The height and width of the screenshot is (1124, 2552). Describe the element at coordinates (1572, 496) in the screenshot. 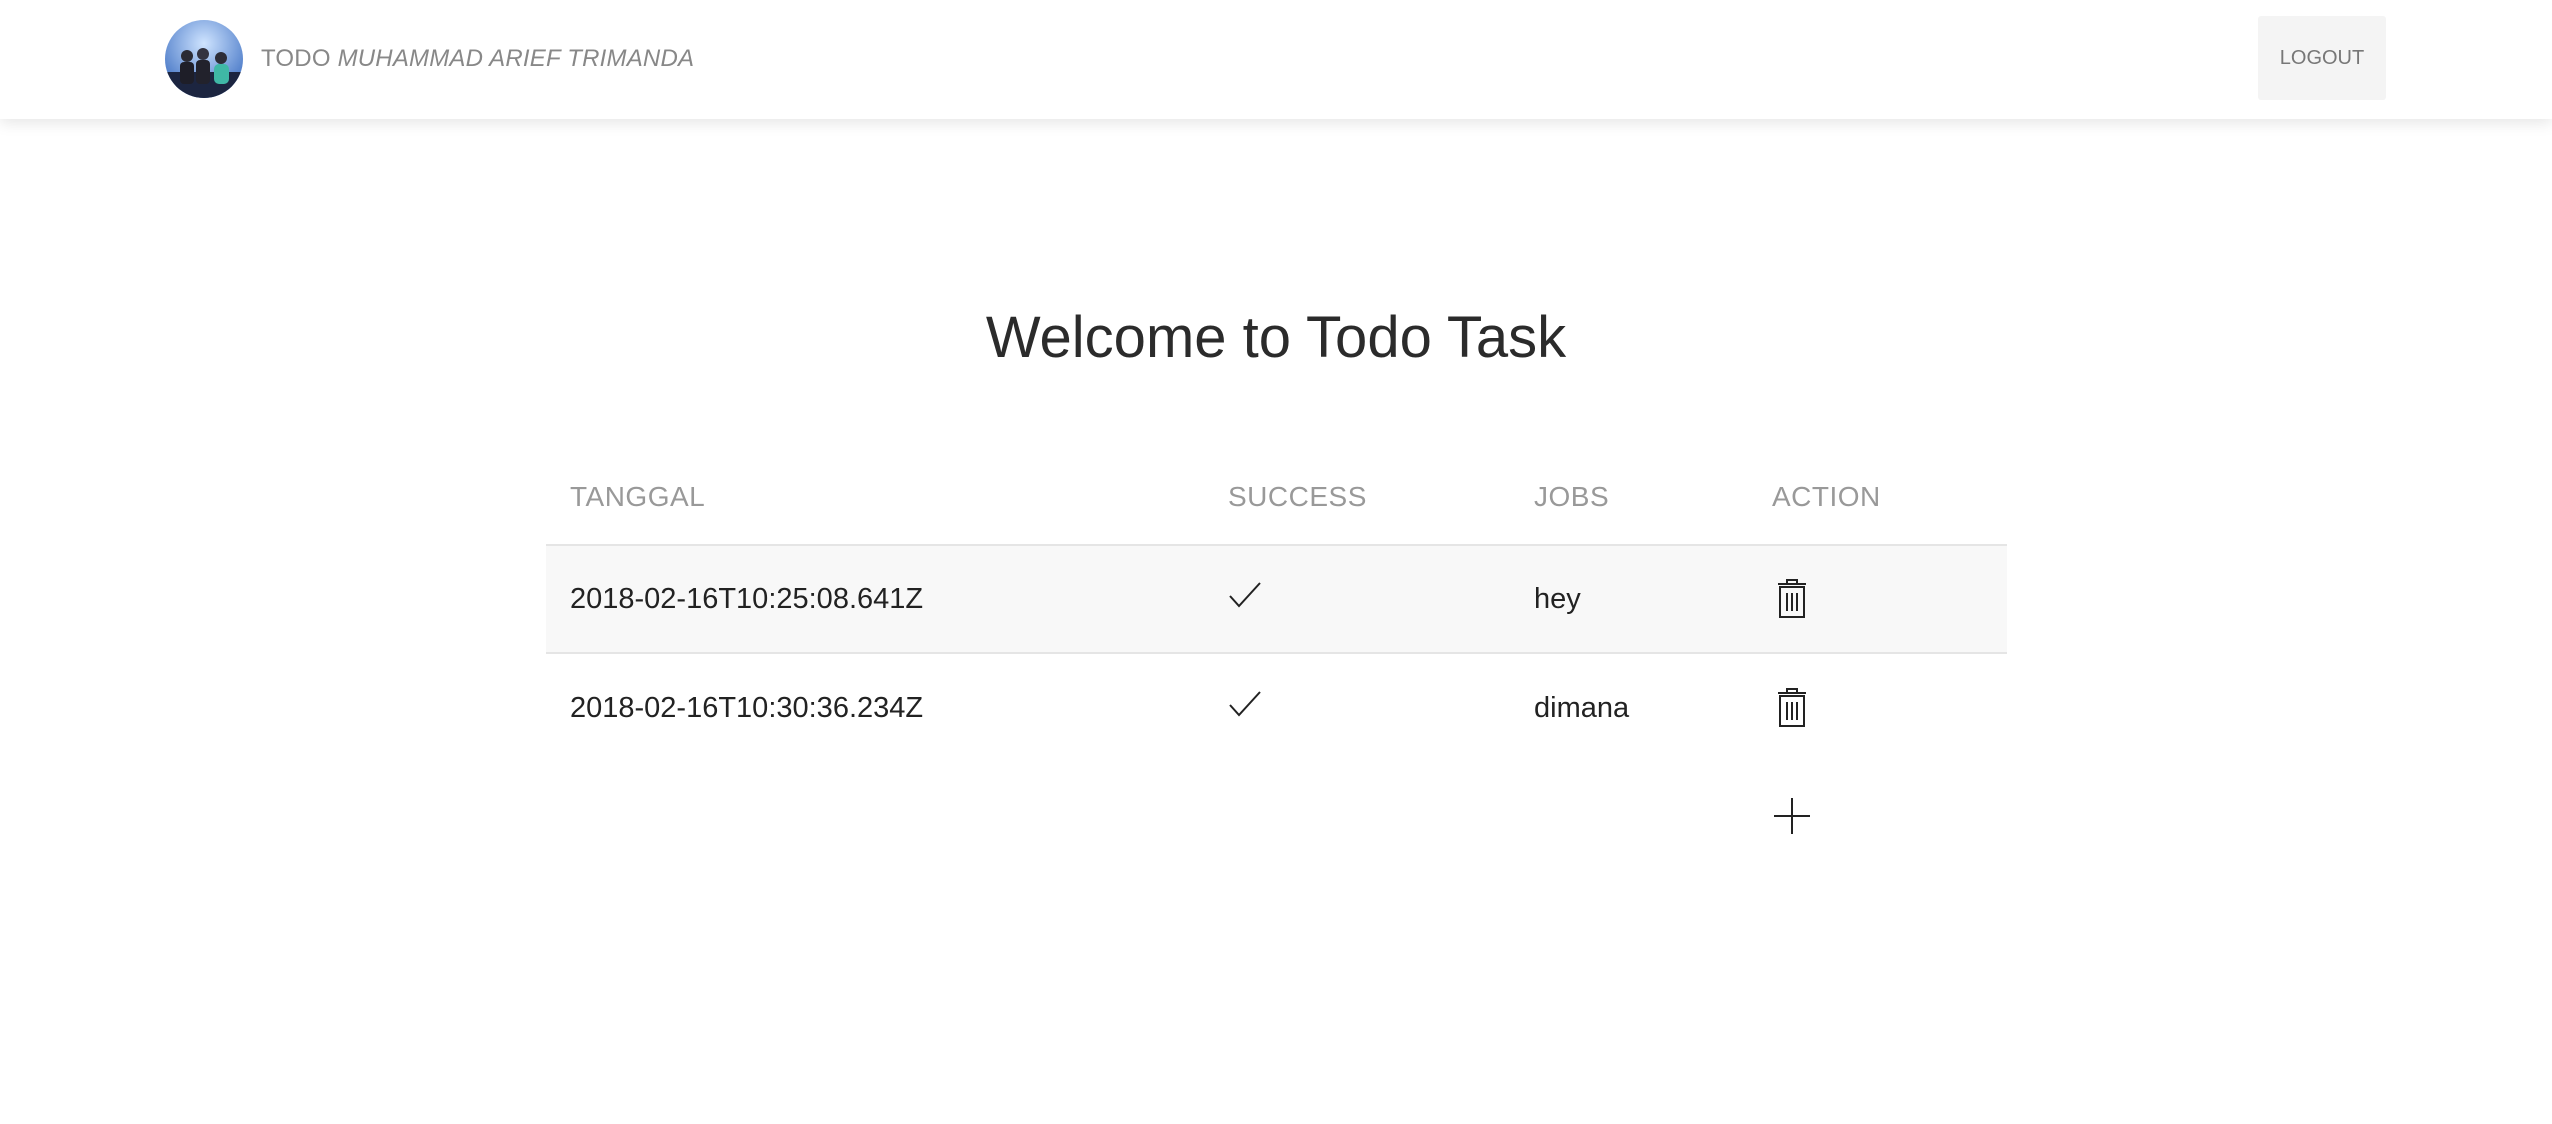

I see `column-header-jobs: JOBS` at that location.